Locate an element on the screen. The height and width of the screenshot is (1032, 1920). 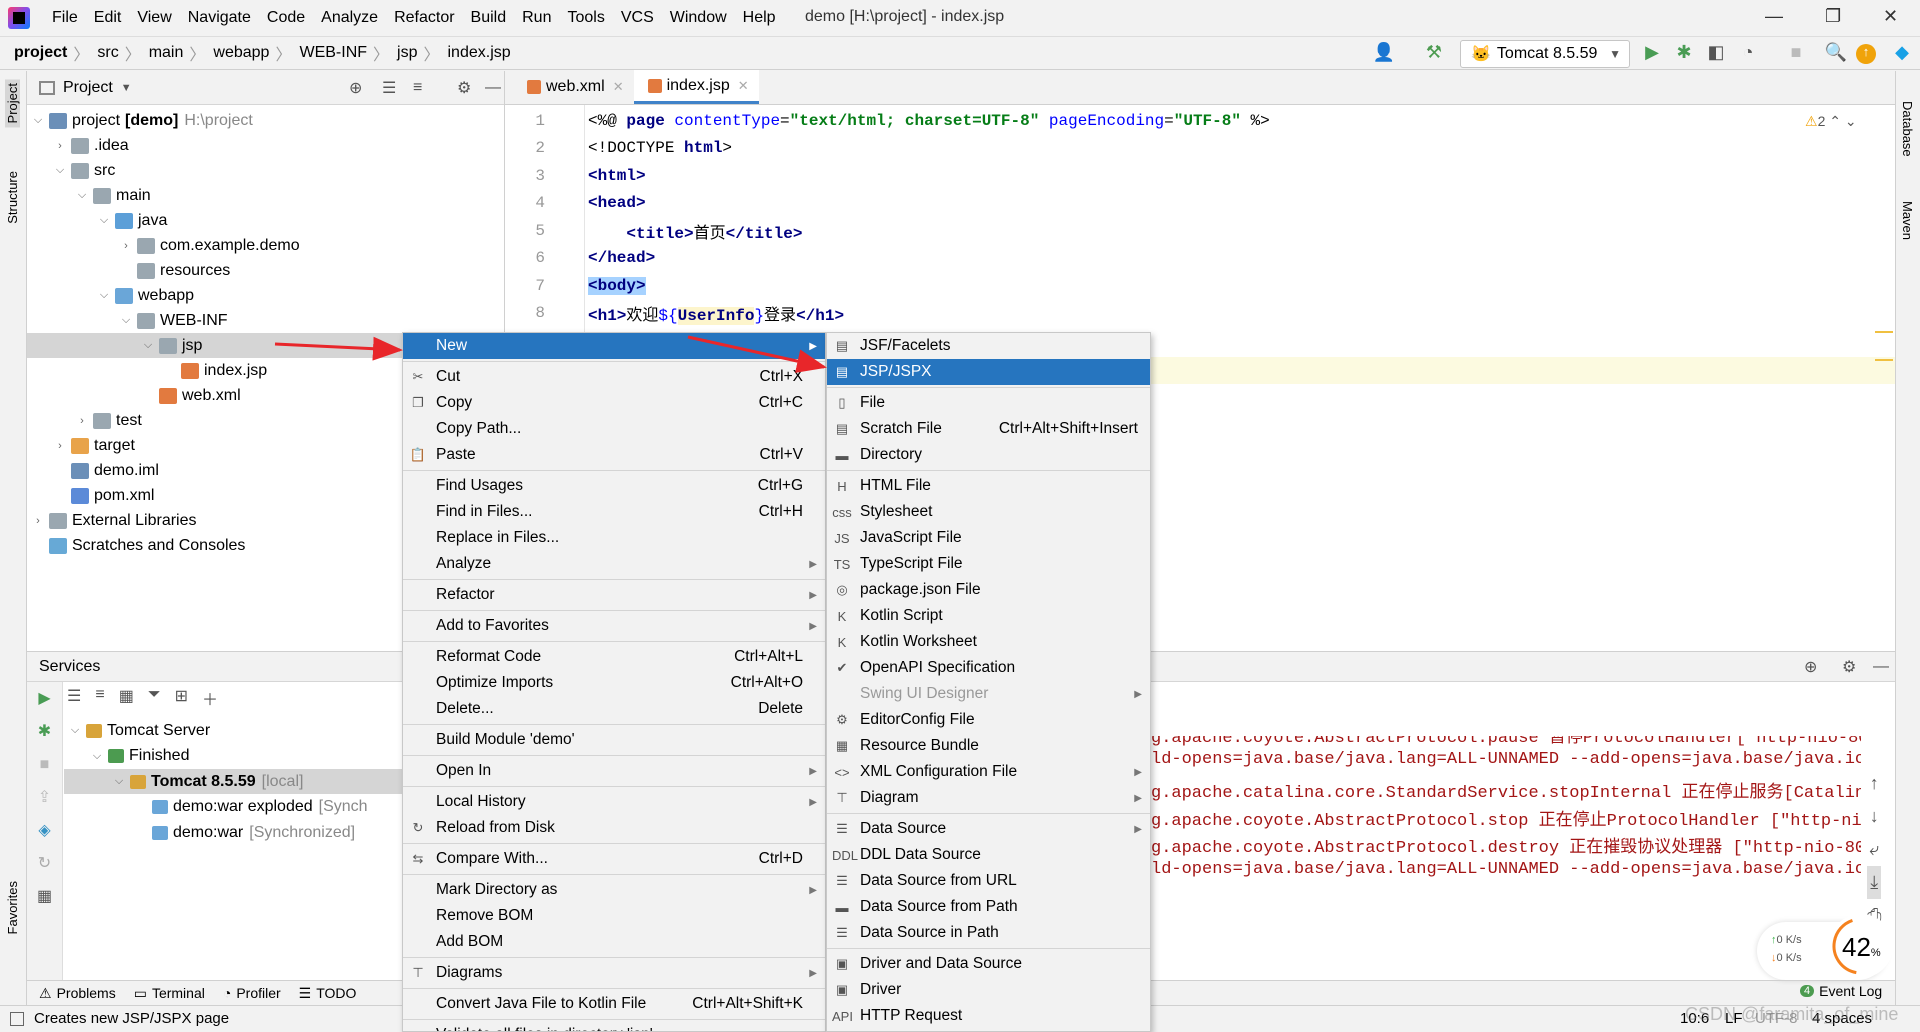
menu-item-new: New ▶ is located at coordinates (614, 346).